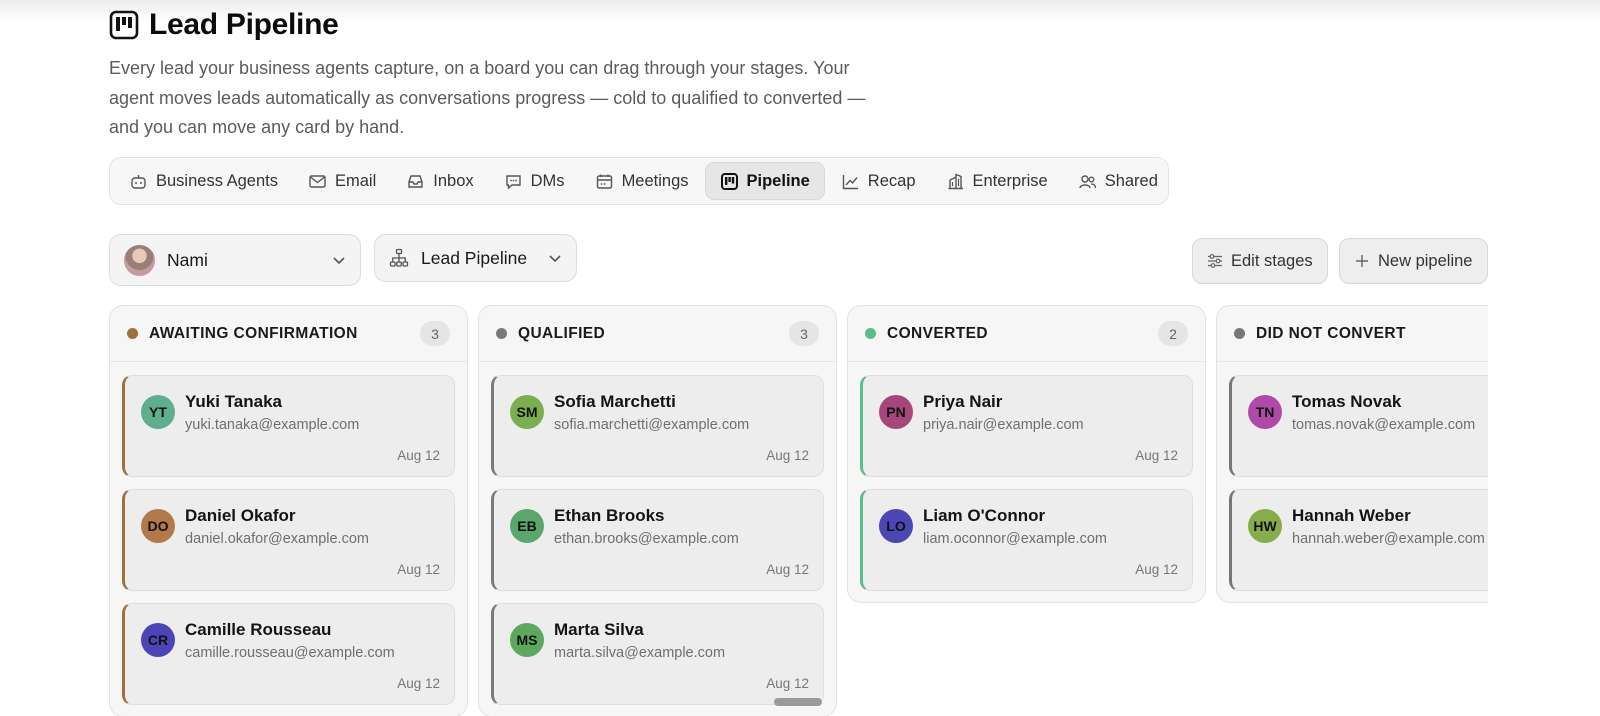  I want to click on tab-email: Email, so click(342, 181).